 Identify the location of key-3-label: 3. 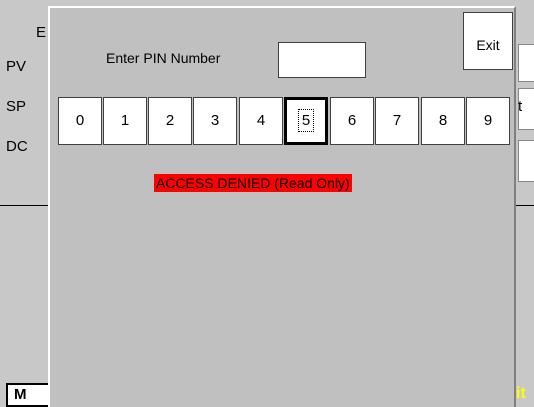
(215, 120).